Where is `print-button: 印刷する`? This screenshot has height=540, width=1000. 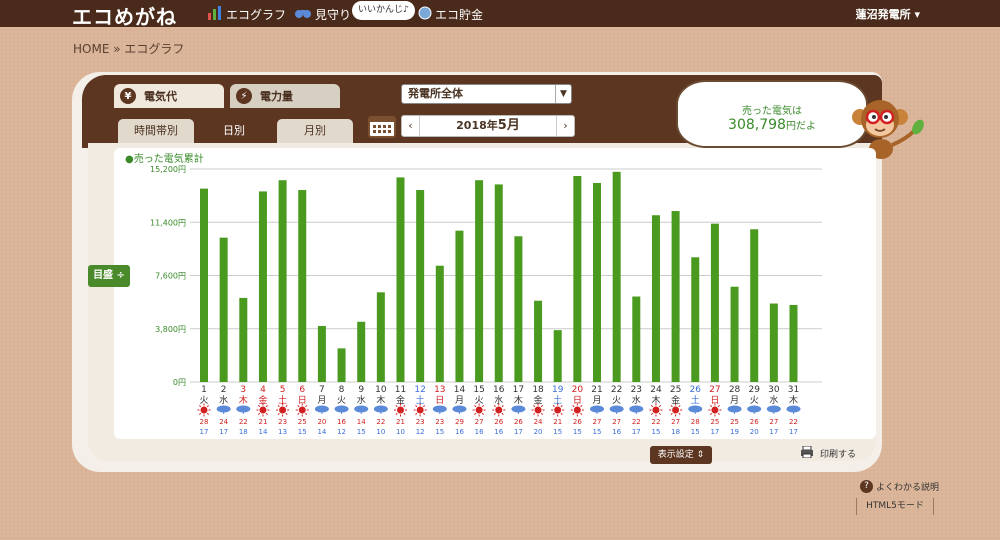 print-button: 印刷する is located at coordinates (828, 453).